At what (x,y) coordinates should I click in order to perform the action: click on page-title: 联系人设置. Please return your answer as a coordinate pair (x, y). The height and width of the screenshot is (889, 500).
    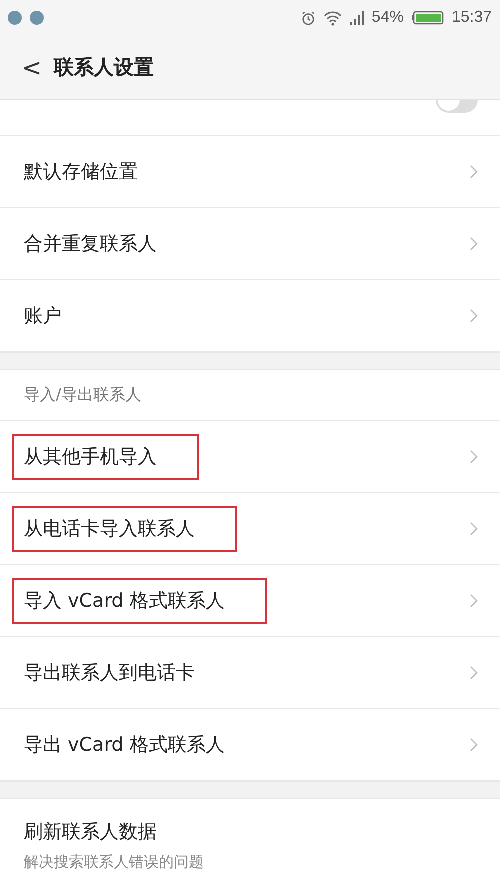
    Looking at the image, I should click on (104, 67).